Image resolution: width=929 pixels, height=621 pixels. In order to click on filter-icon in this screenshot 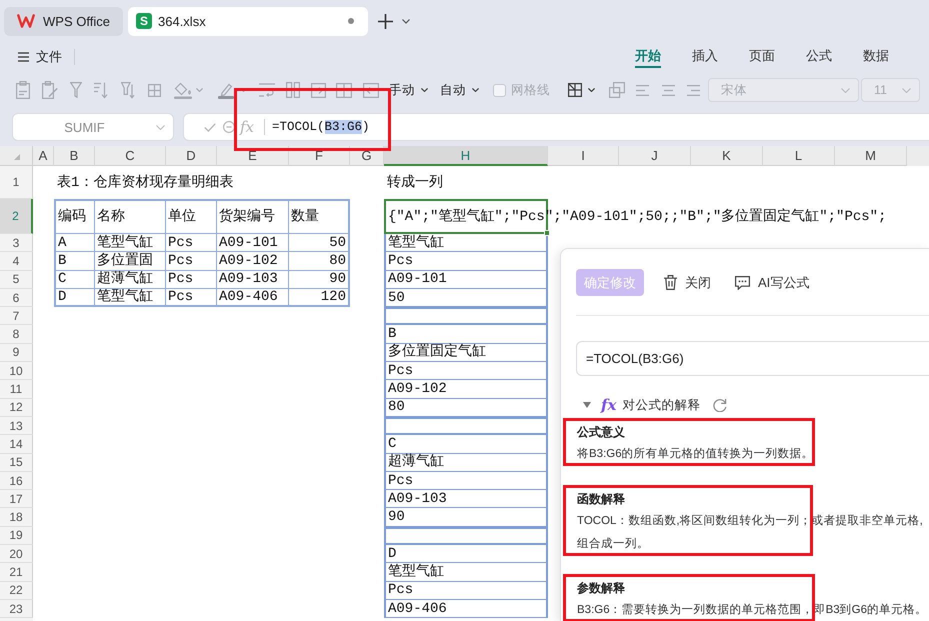, I will do `click(76, 90)`.